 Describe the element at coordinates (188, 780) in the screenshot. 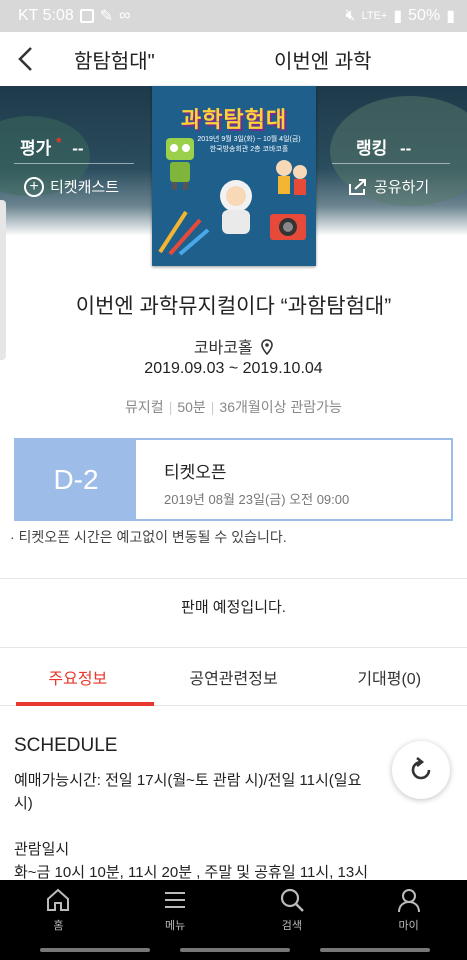

I see `booking-time-line-1: 예매가능시간: 전일 17시(월~토 관람 시)/전일 11시(일요` at that location.